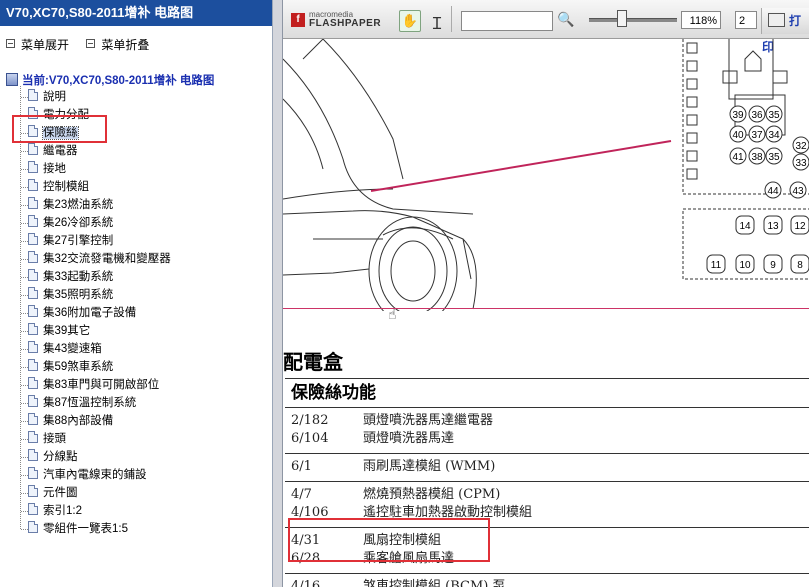 The width and height of the screenshot is (809, 587). I want to click on highlight-box-sidebar, so click(59, 129).